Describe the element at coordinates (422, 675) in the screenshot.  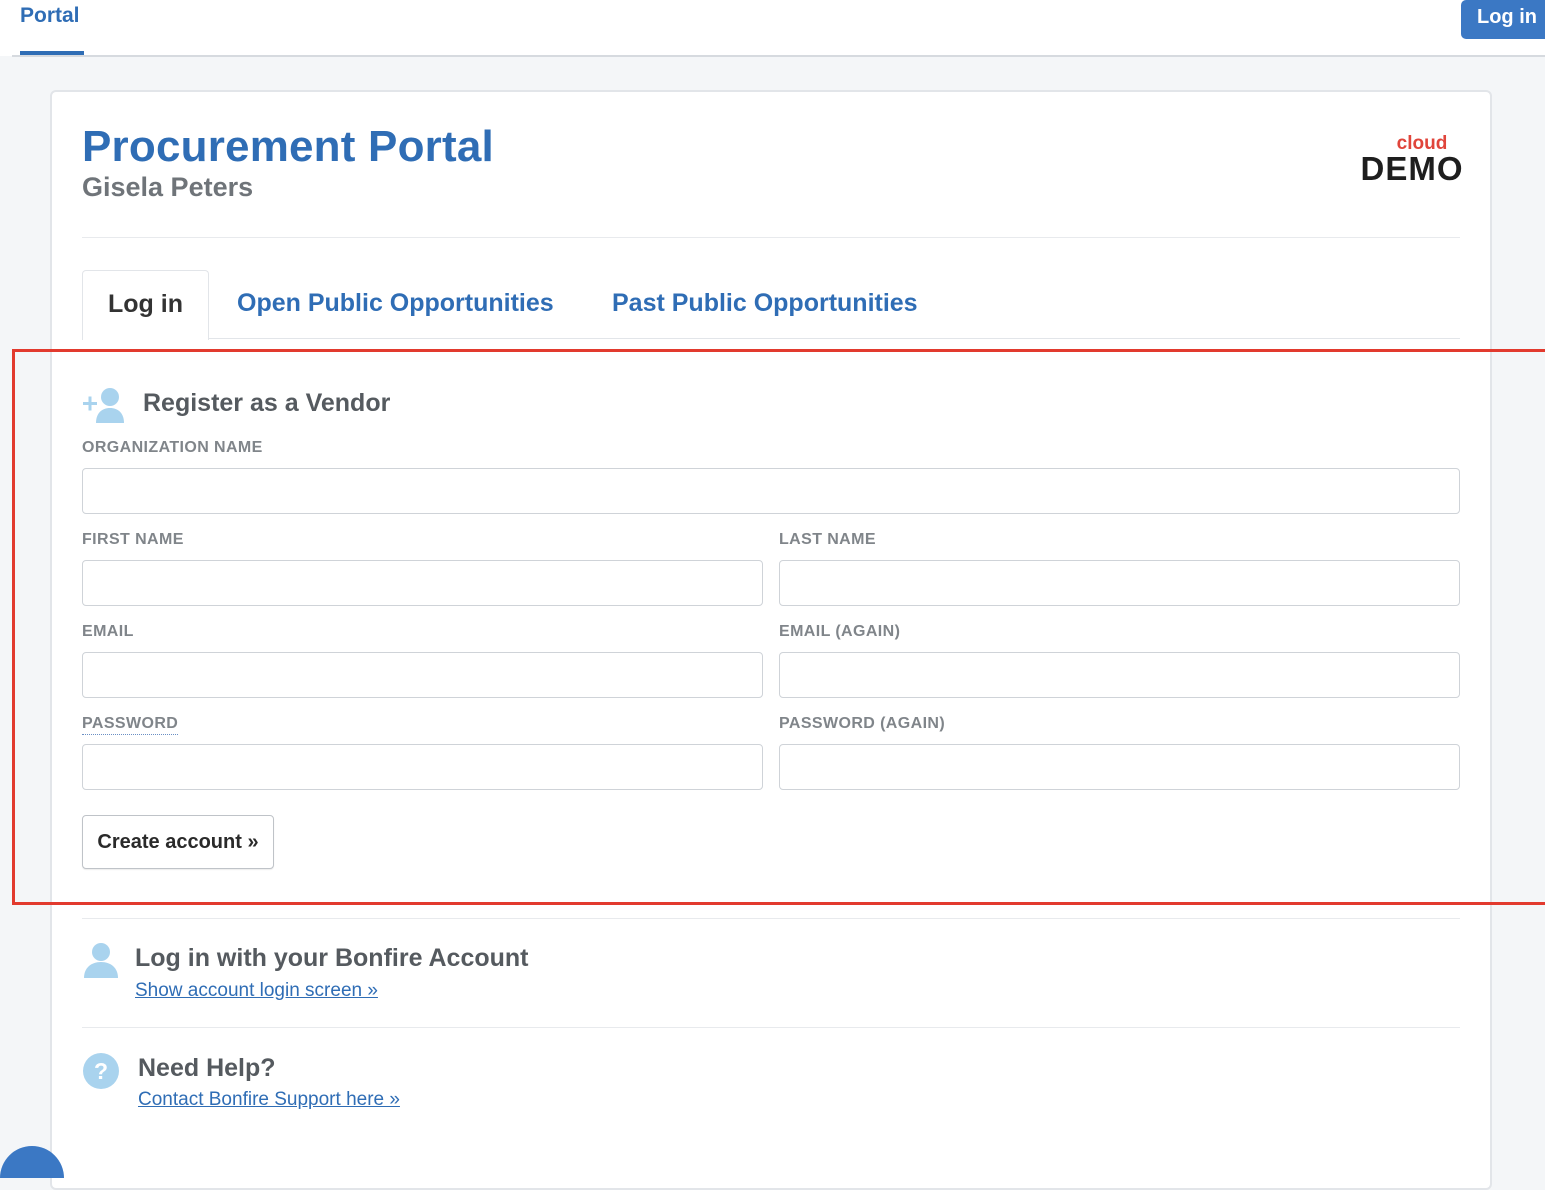
I see `email-input` at that location.